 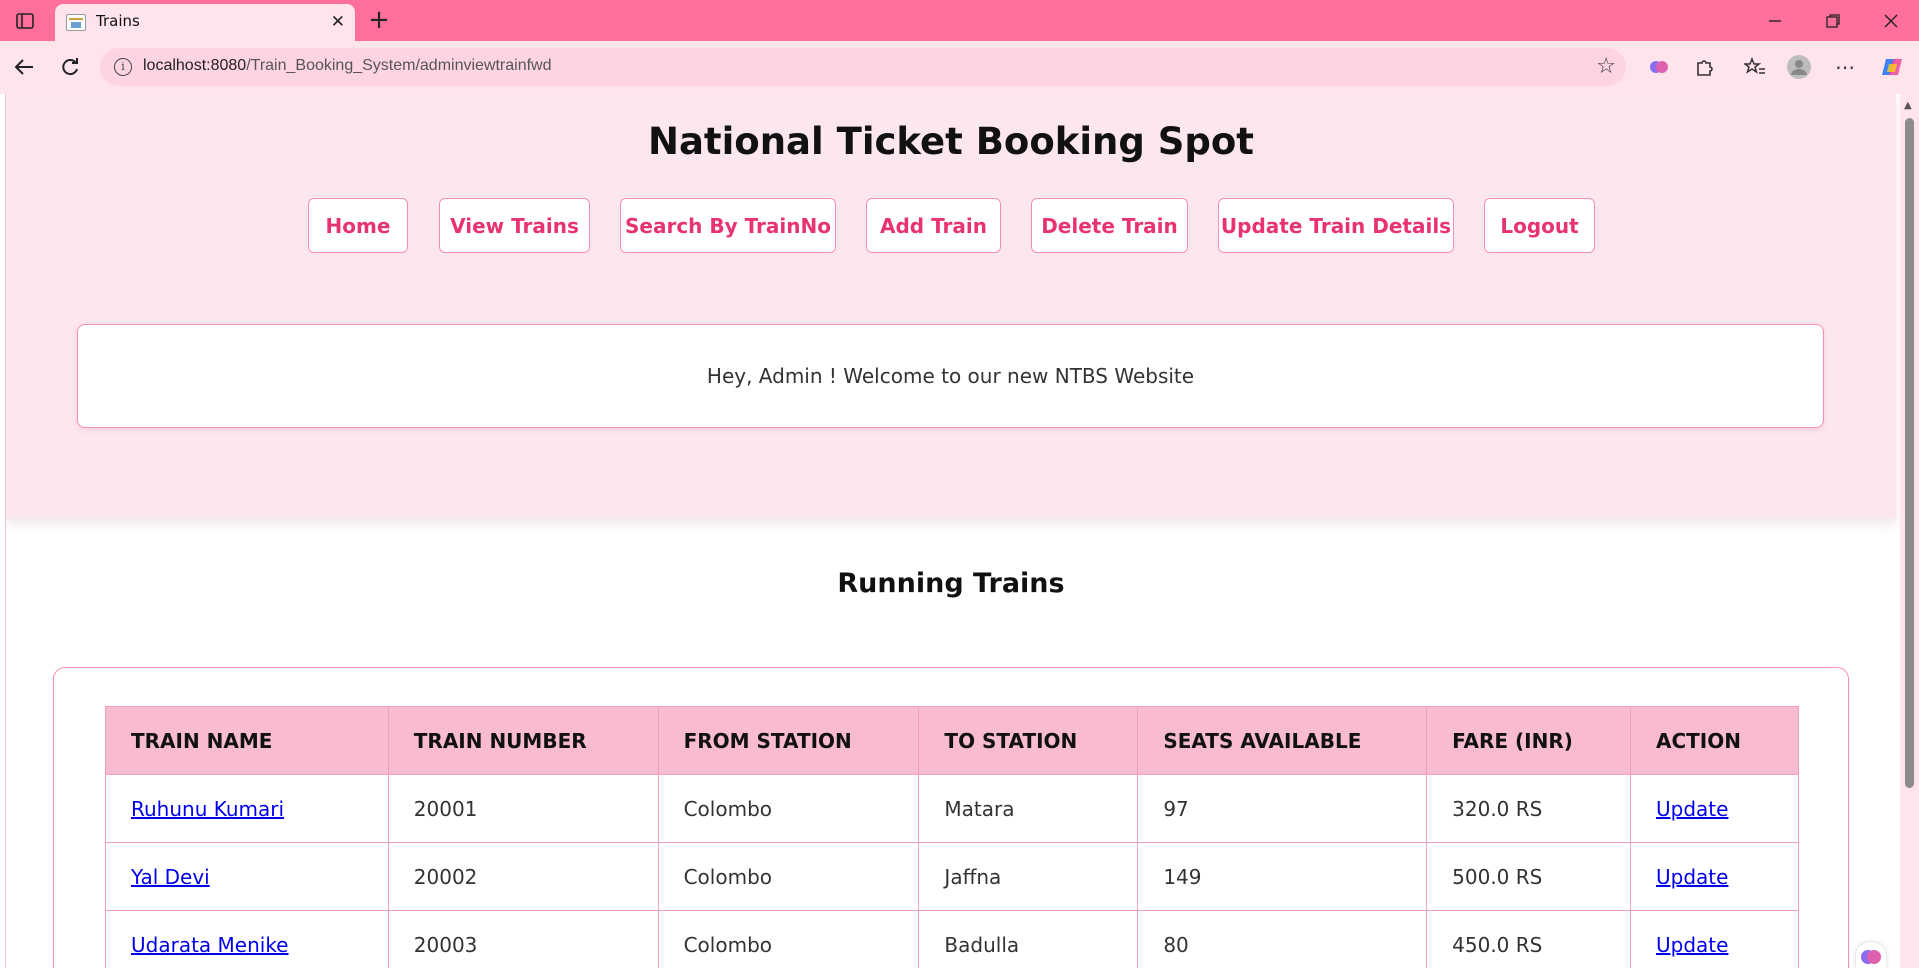 I want to click on new-tab-icon: +, so click(x=379, y=20).